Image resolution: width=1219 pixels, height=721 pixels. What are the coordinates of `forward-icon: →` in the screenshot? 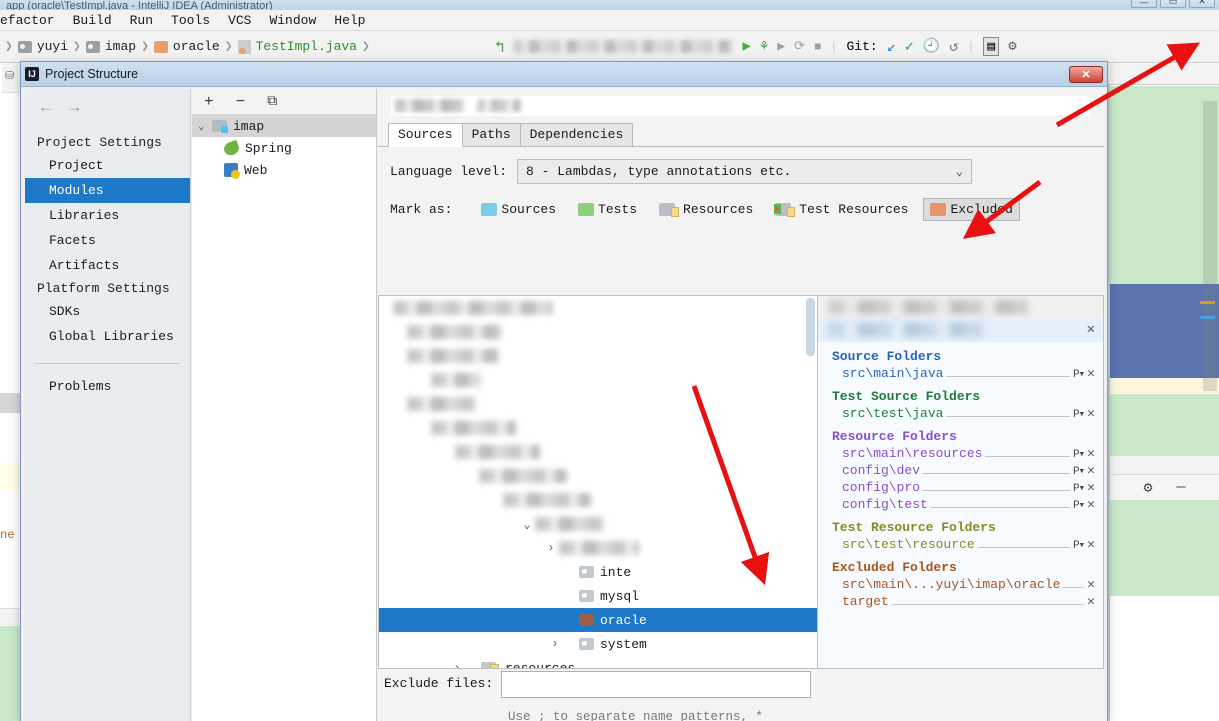 It's located at (74, 108).